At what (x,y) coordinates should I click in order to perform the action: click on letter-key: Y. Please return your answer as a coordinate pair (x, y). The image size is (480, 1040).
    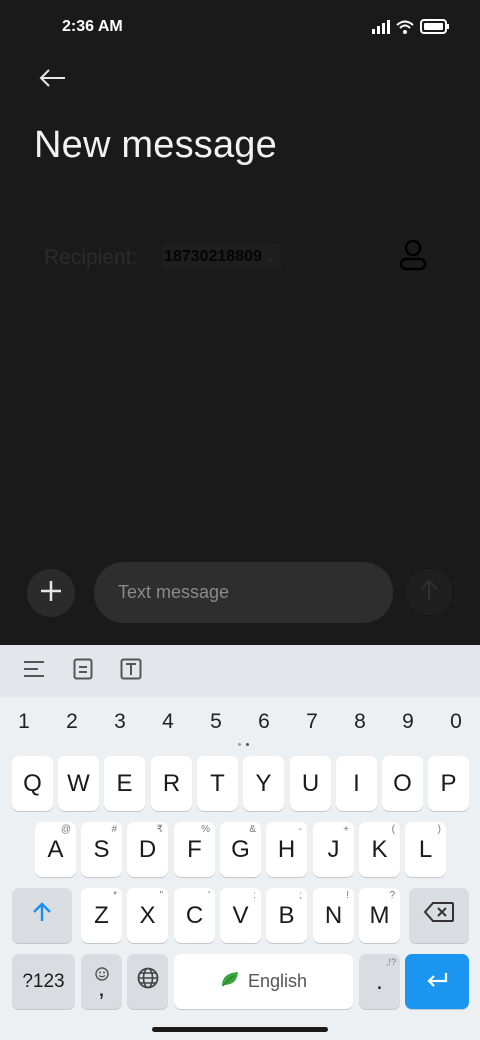
    Looking at the image, I should click on (263, 783).